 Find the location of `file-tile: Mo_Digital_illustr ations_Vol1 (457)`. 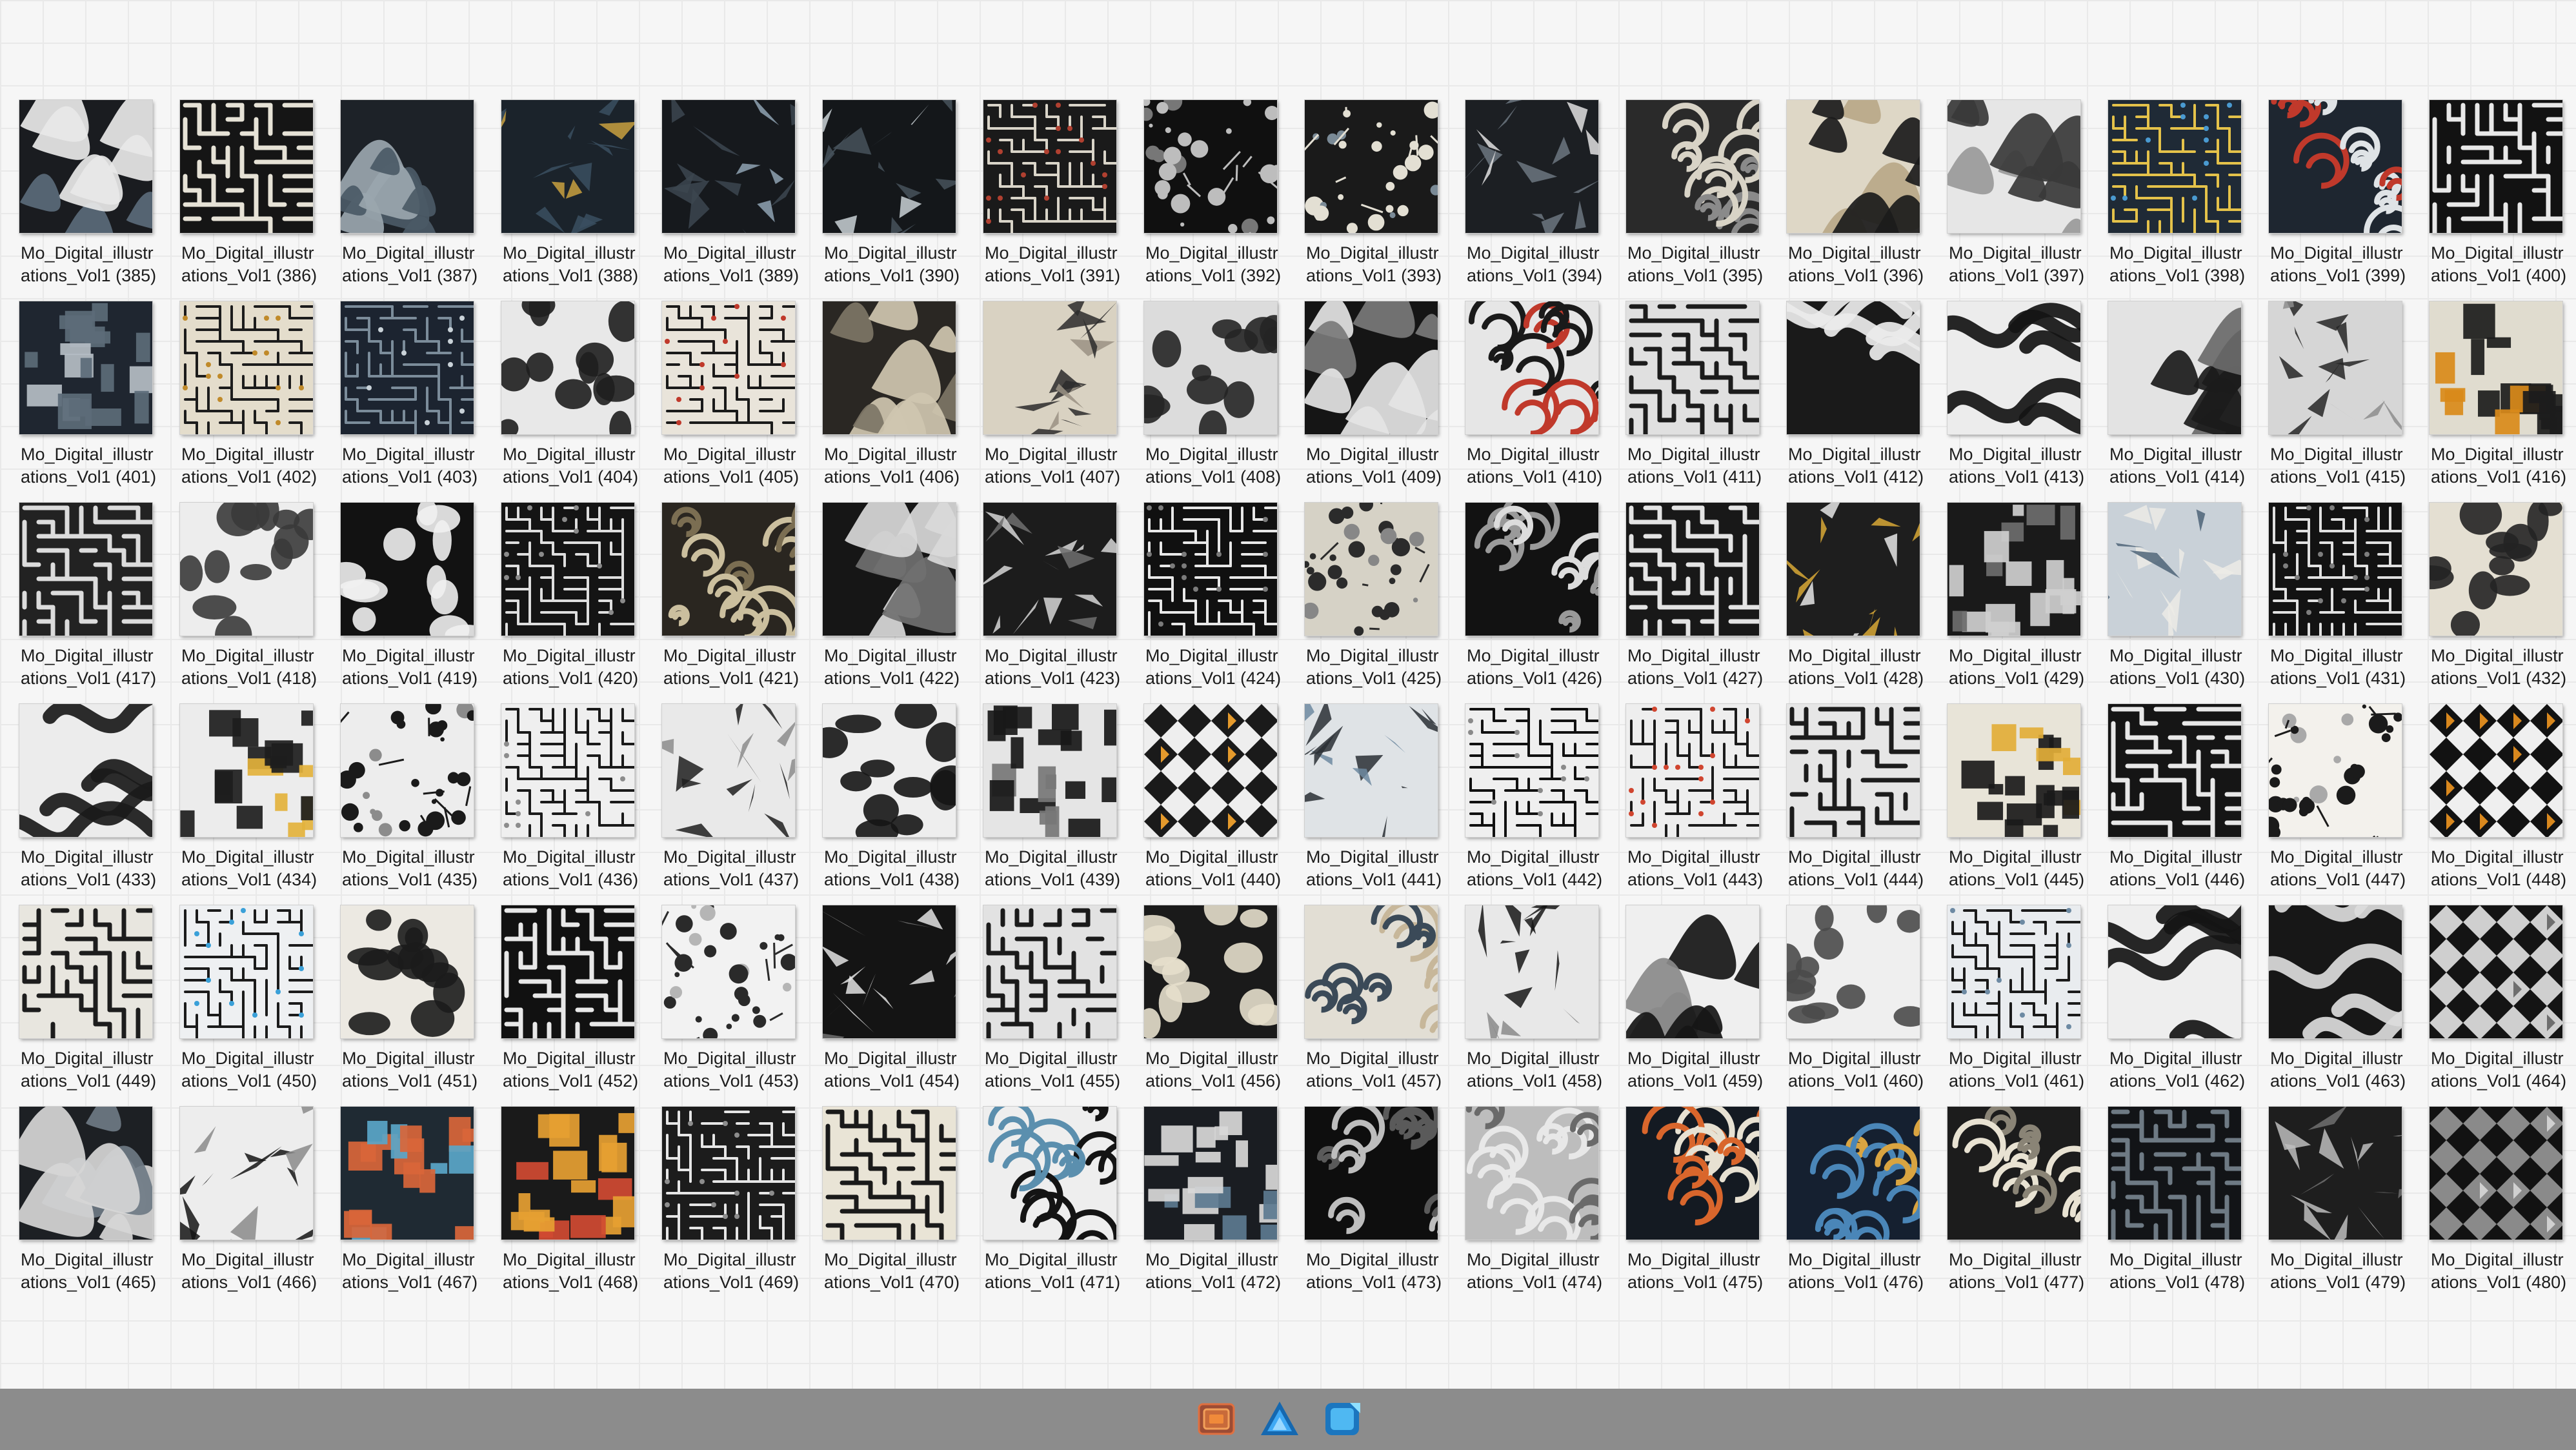

file-tile: Mo_Digital_illustr ations_Vol1 (457) is located at coordinates (1373, 1006).